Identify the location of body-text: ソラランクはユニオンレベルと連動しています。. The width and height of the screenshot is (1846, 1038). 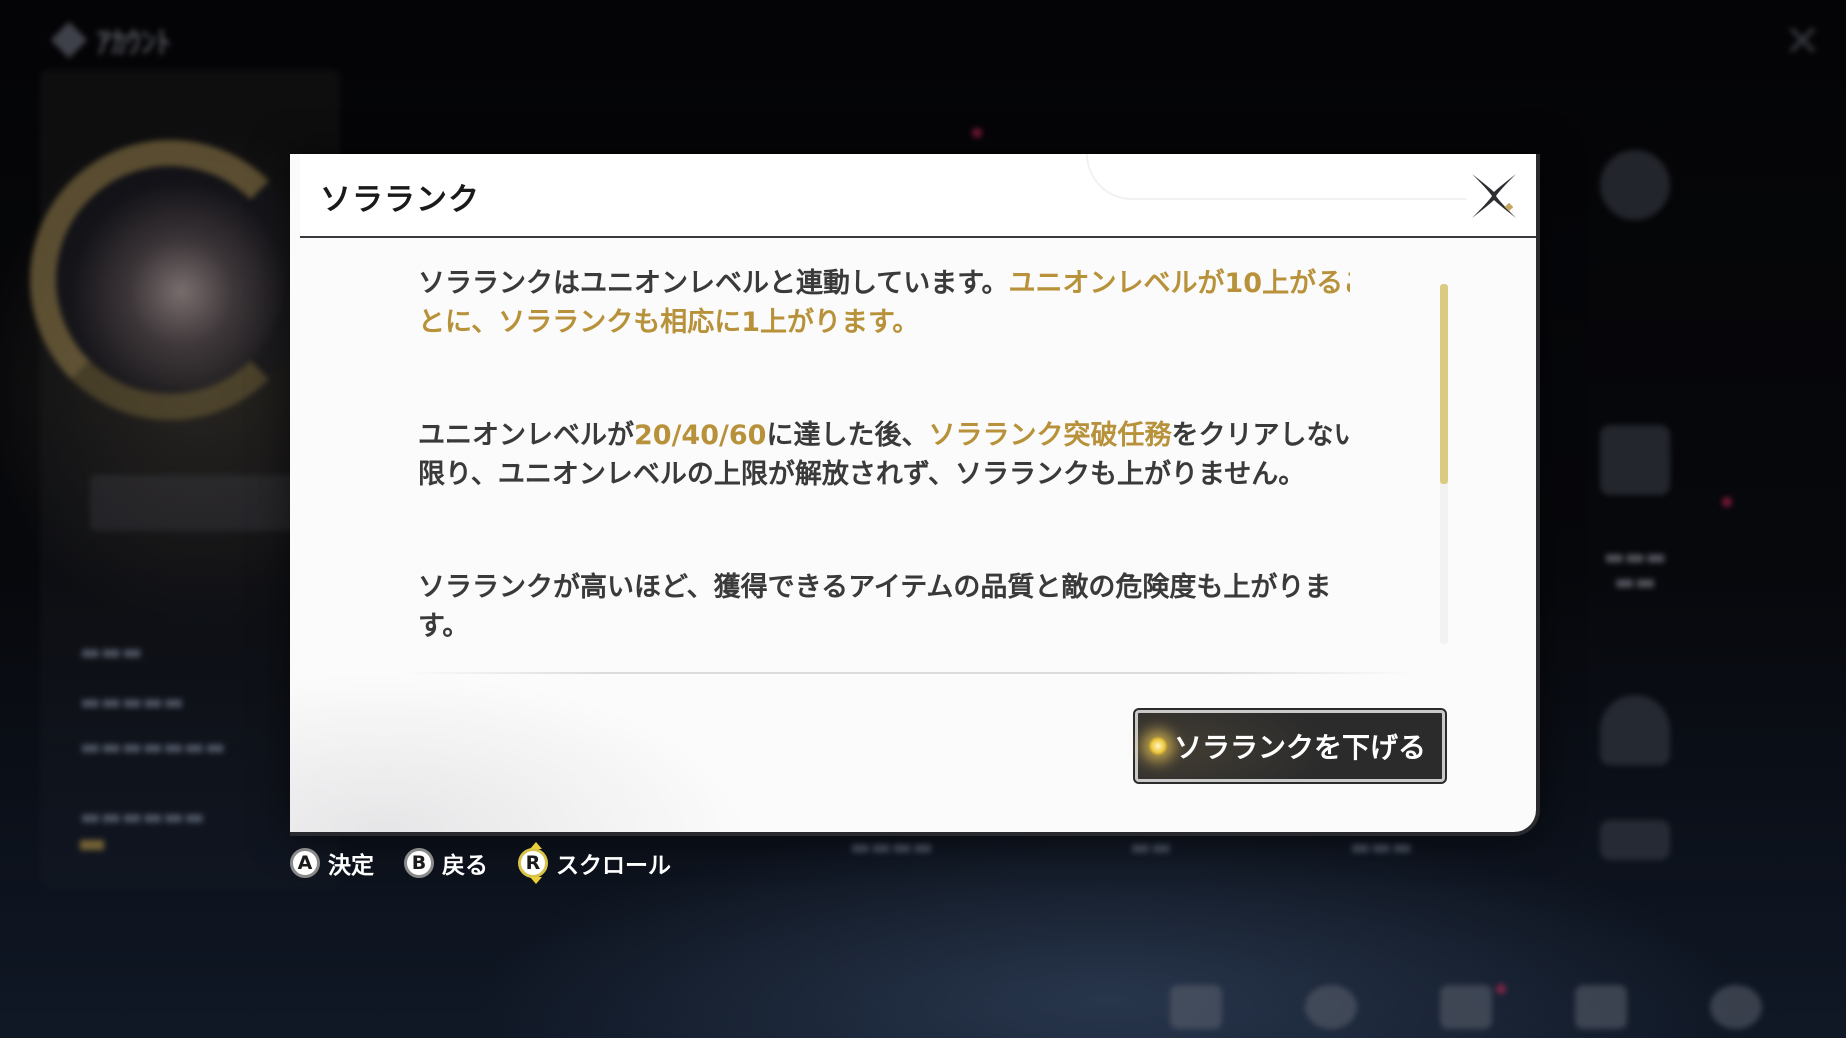
(713, 283).